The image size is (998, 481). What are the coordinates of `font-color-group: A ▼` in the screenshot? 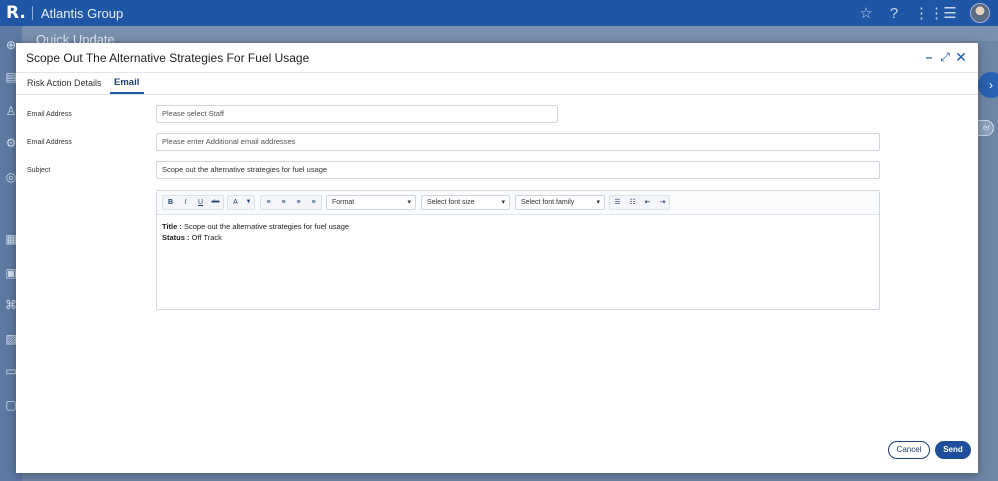 It's located at (241, 202).